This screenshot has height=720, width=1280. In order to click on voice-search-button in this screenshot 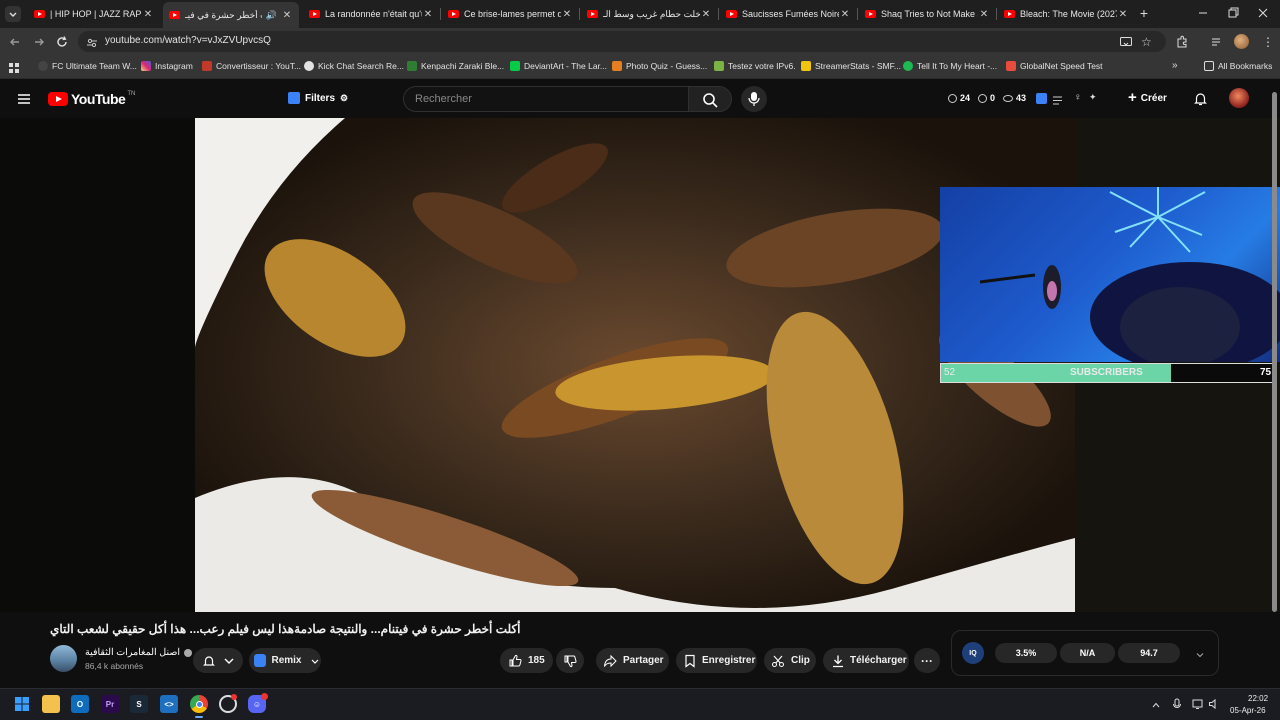, I will do `click(754, 99)`.